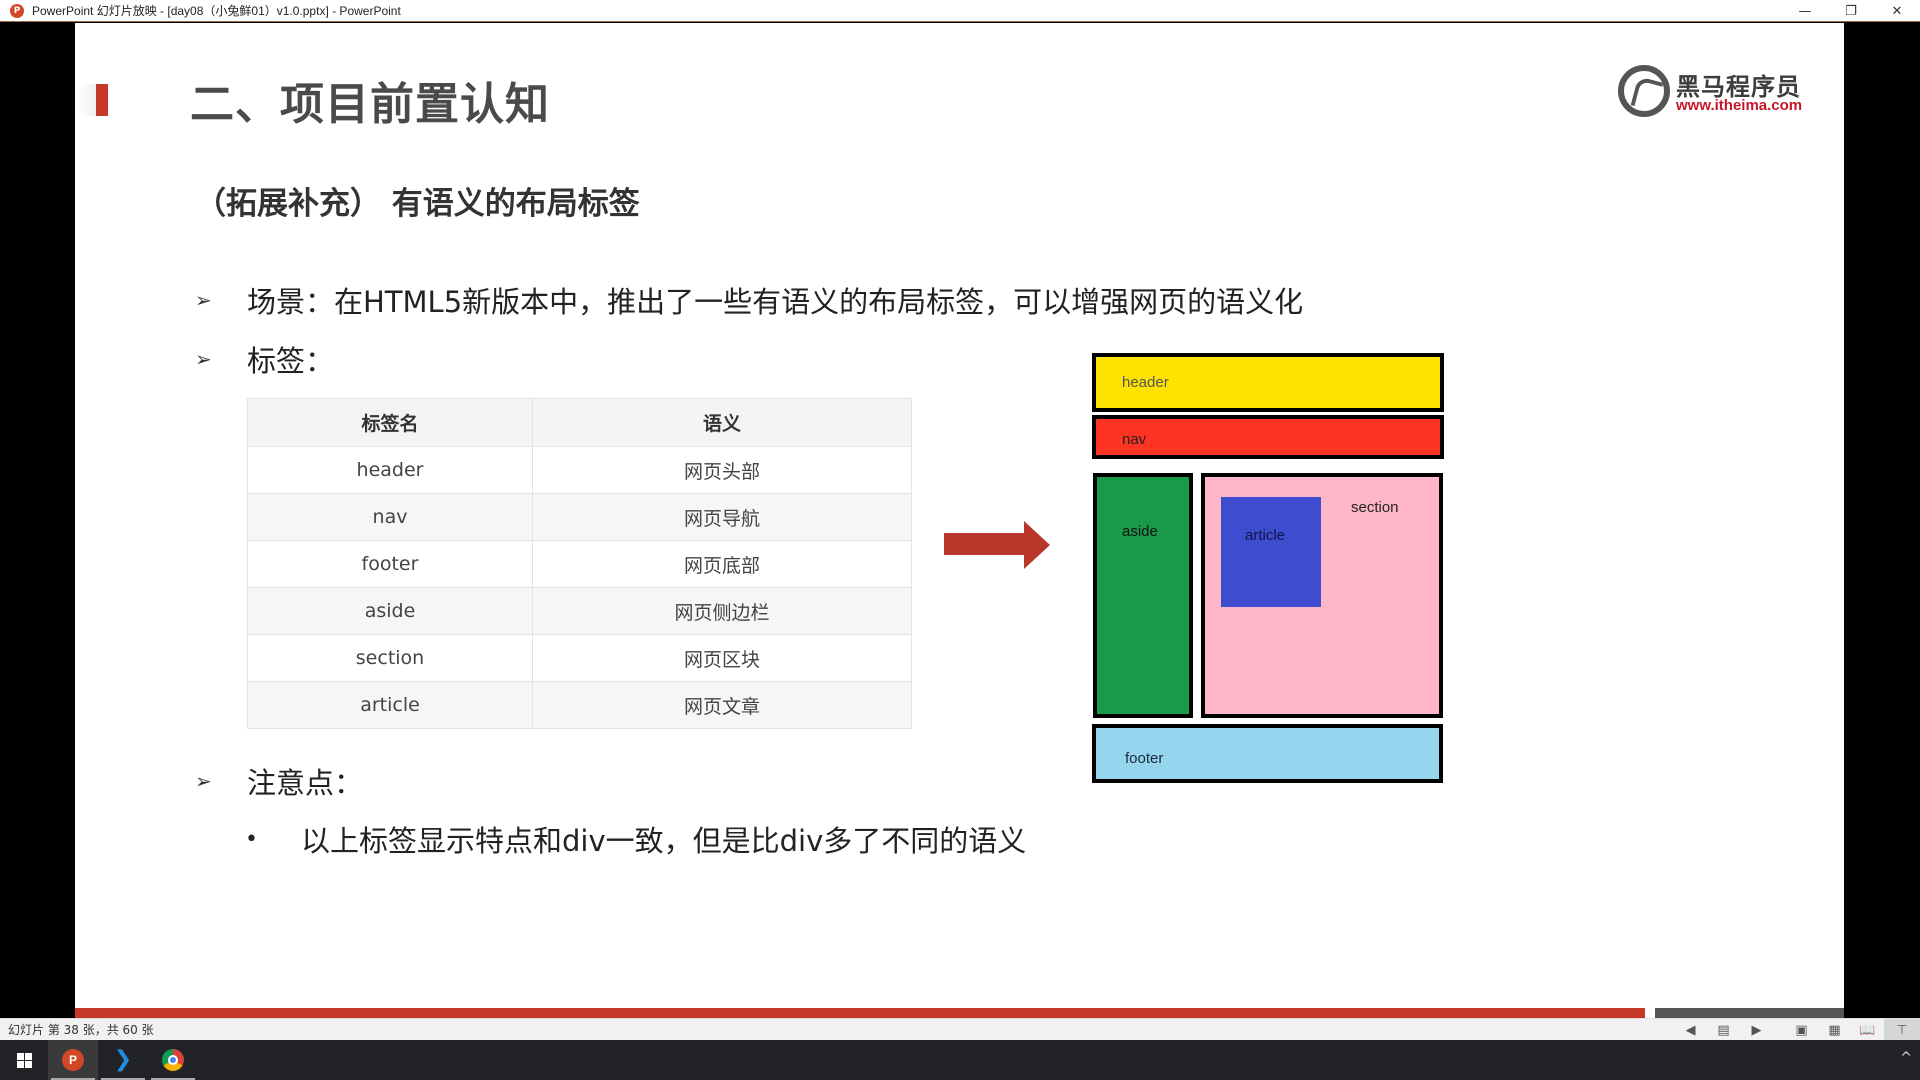 The width and height of the screenshot is (1920, 1080). Describe the element at coordinates (81, 1030) in the screenshot. I see `slide-counter: 幻灯片 第 38 张，共 60 张` at that location.